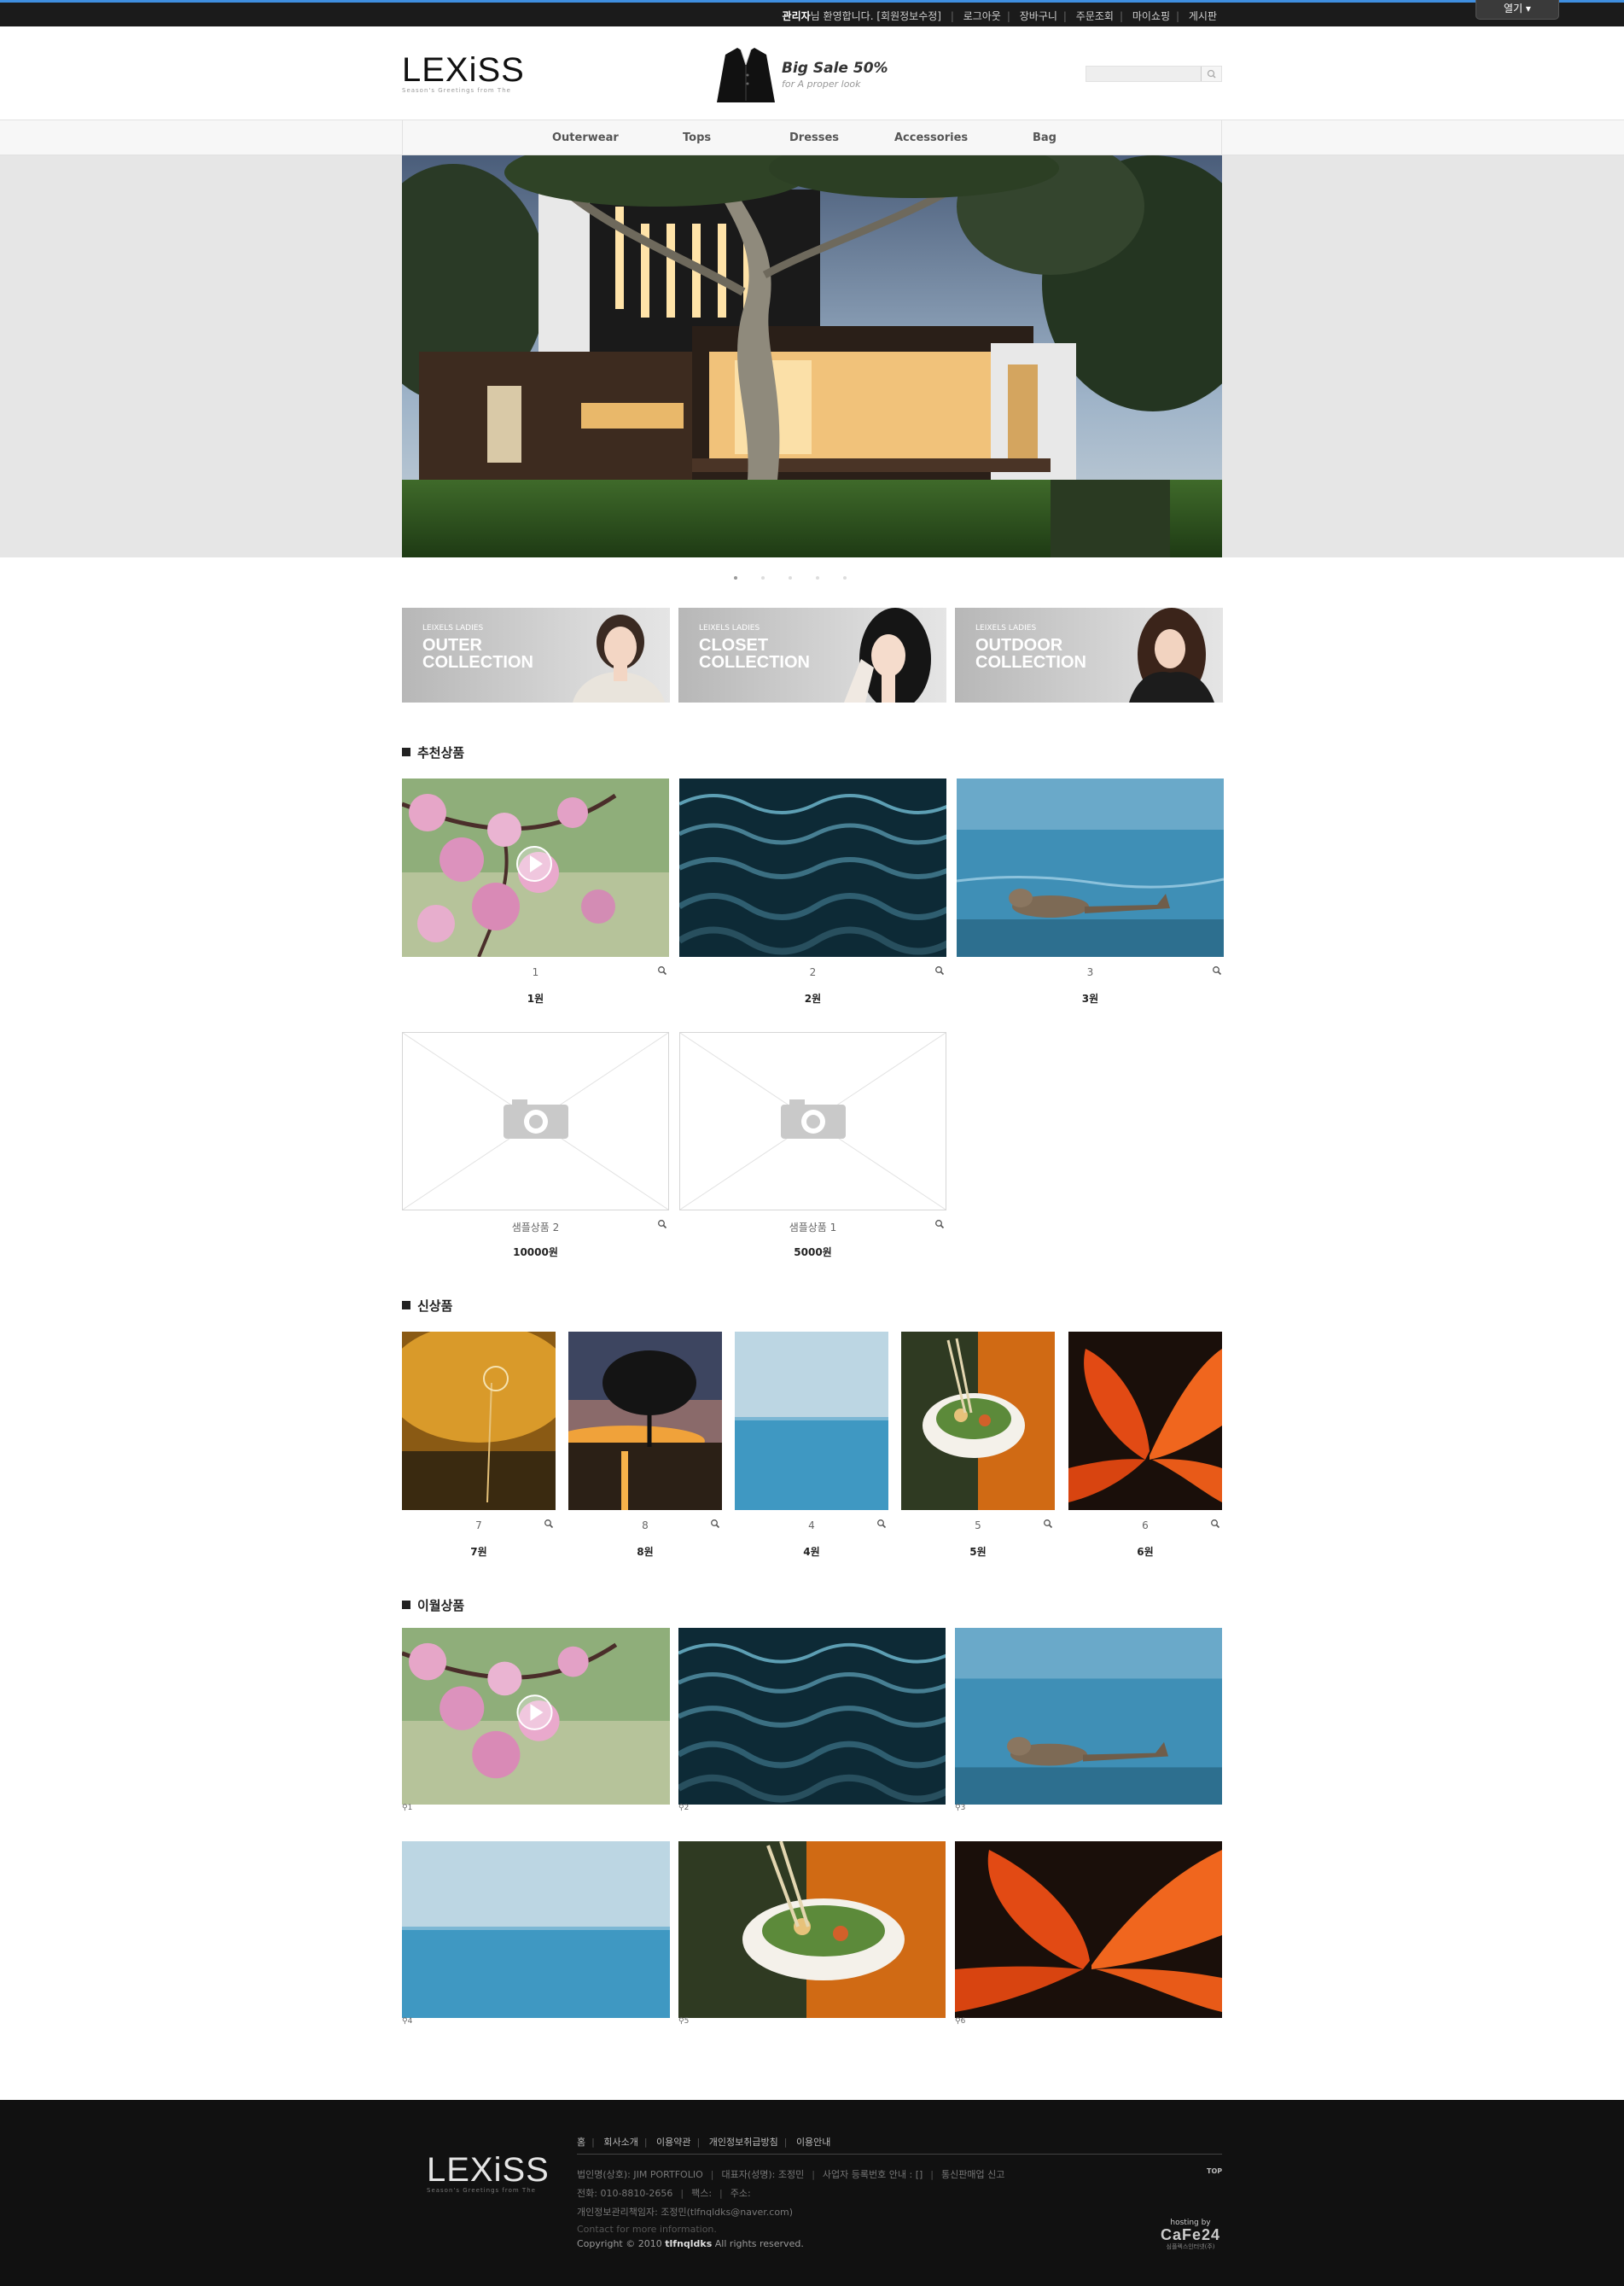  Describe the element at coordinates (684, 1808) in the screenshot. I see `gallery-label: ⚲2` at that location.